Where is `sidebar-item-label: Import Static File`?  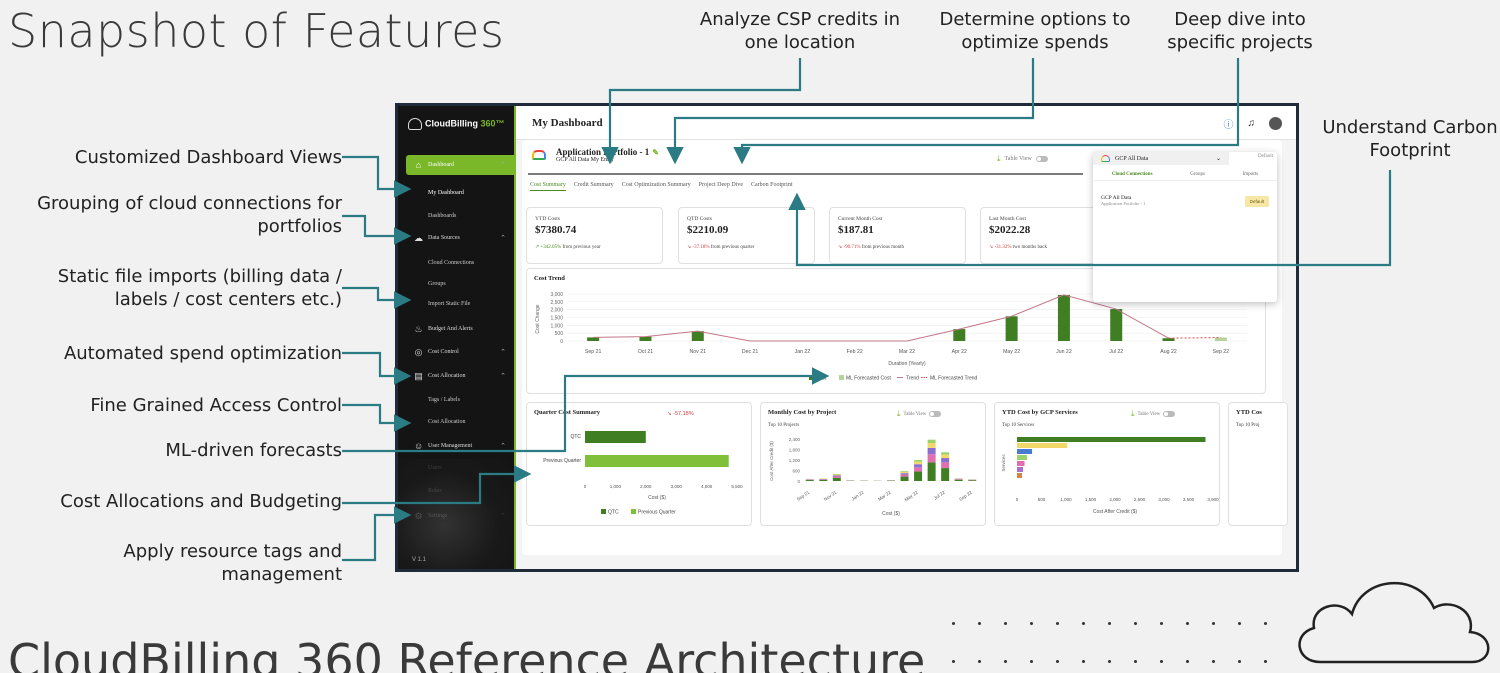
sidebar-item-label: Import Static File is located at coordinates (449, 304).